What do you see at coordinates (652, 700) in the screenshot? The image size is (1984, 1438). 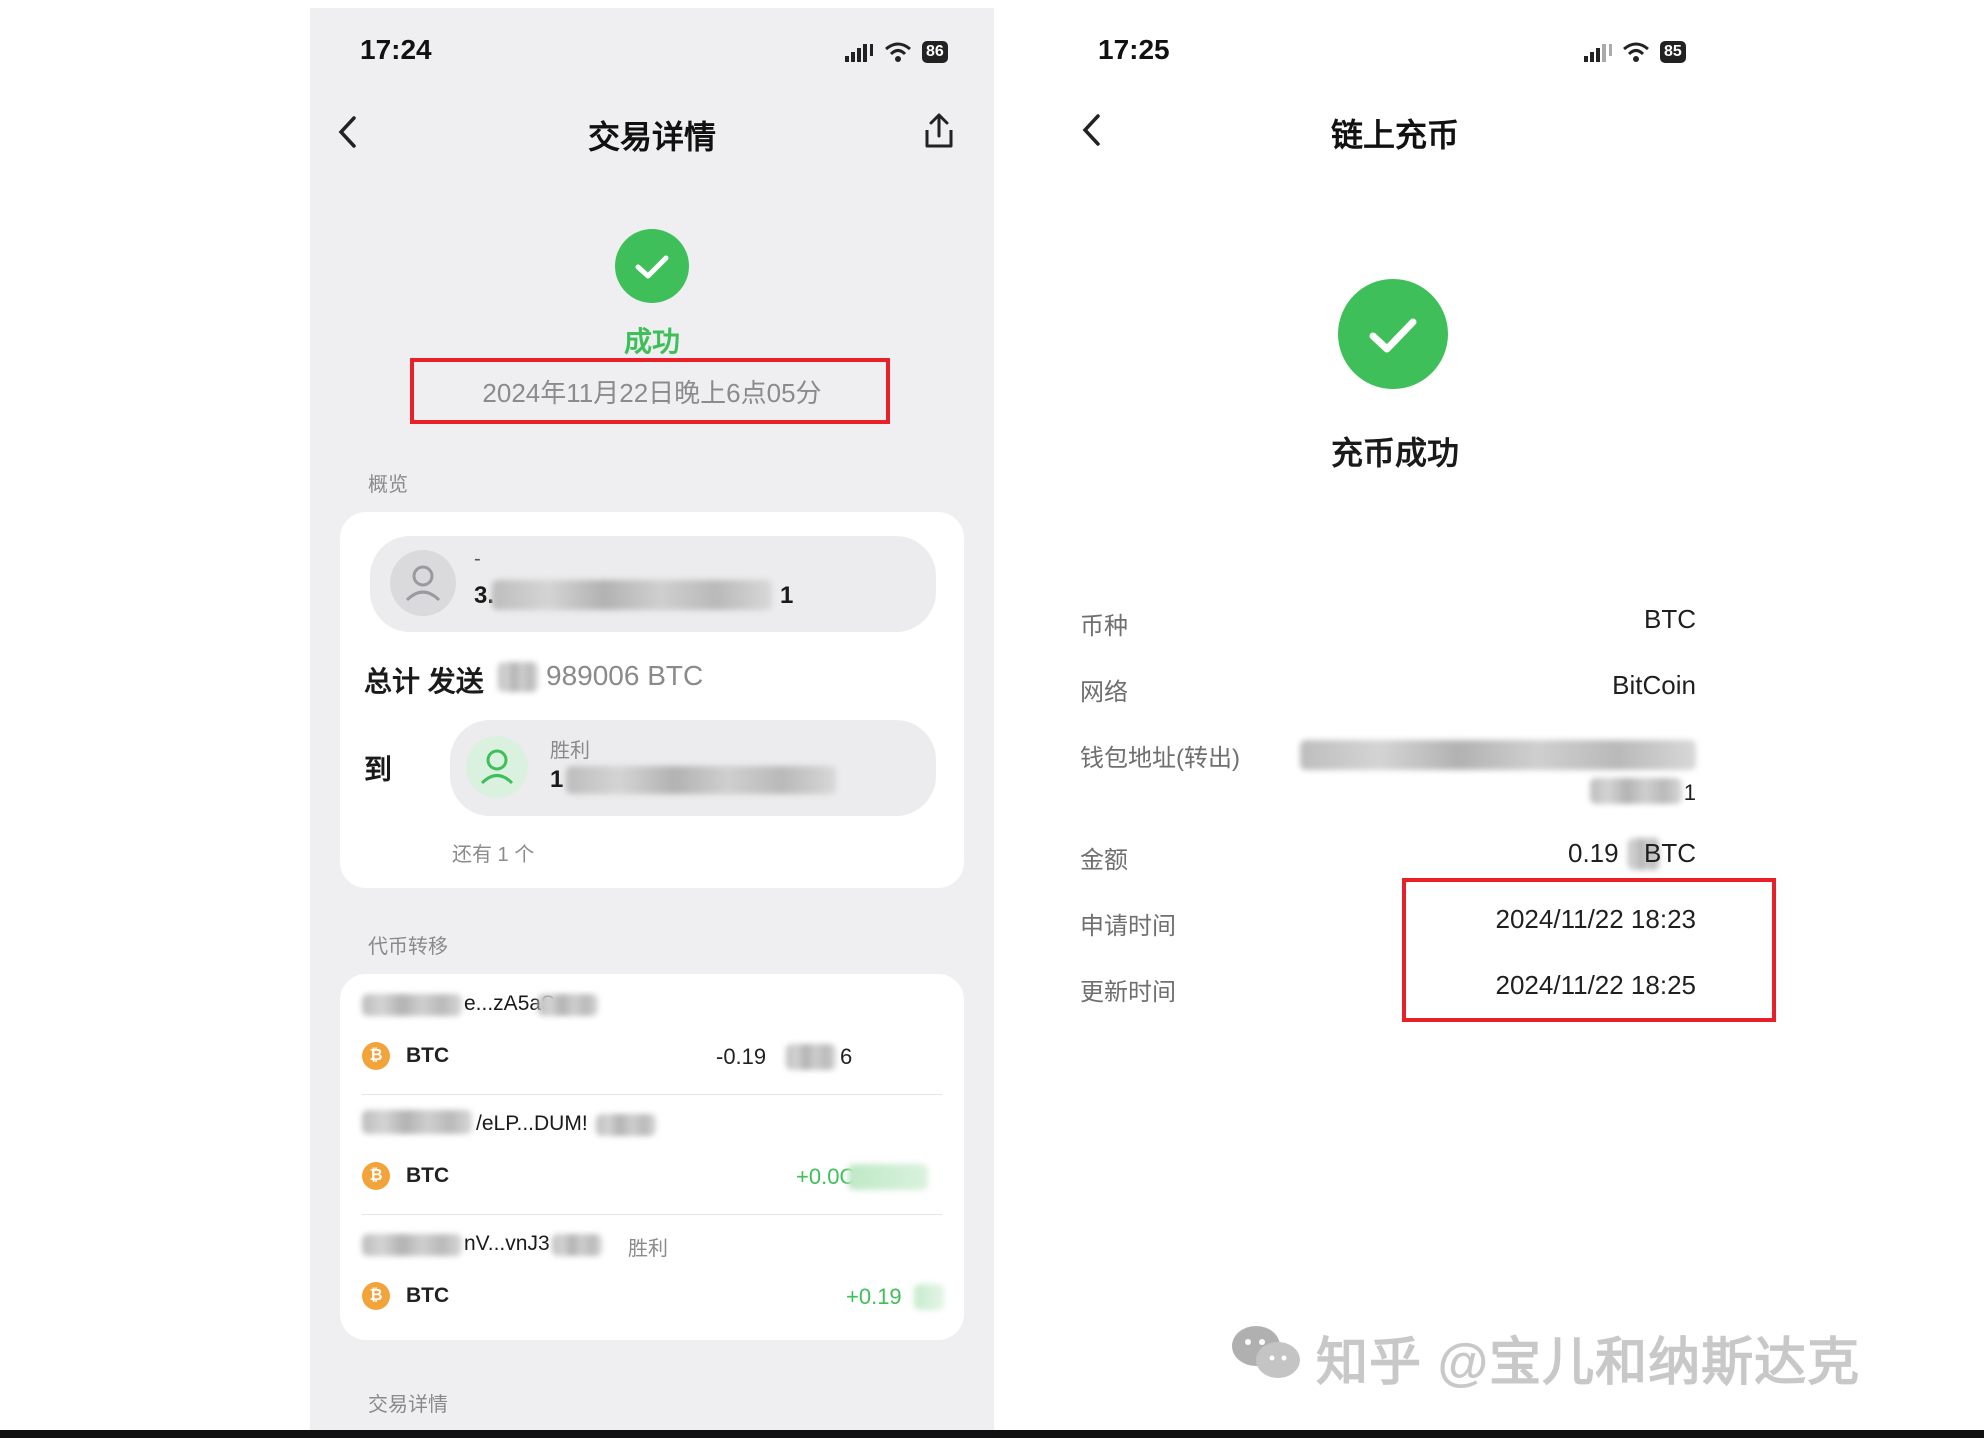 I see `overview-card: - 3. 1 总计 发送 989006 BTC 到 胜利 1 还有 1 个` at bounding box center [652, 700].